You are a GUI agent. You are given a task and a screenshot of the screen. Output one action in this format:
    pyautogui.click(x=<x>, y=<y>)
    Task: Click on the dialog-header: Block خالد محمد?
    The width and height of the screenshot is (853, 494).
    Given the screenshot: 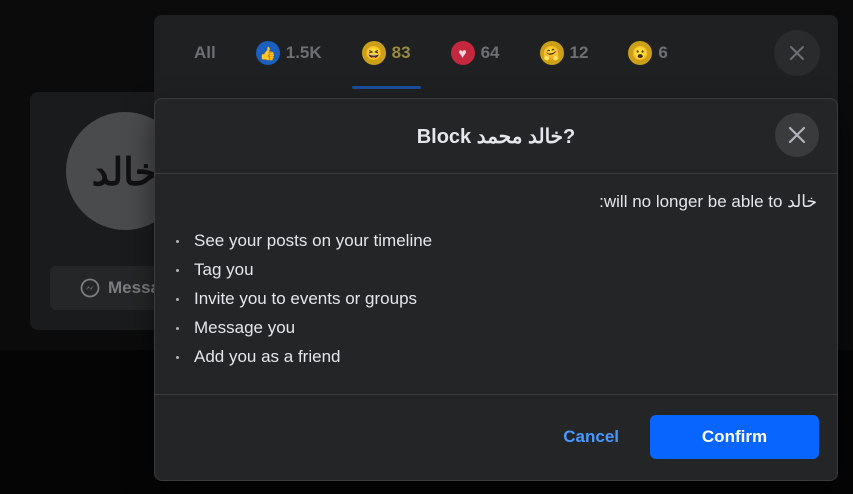 What is the action you would take?
    pyautogui.click(x=496, y=136)
    